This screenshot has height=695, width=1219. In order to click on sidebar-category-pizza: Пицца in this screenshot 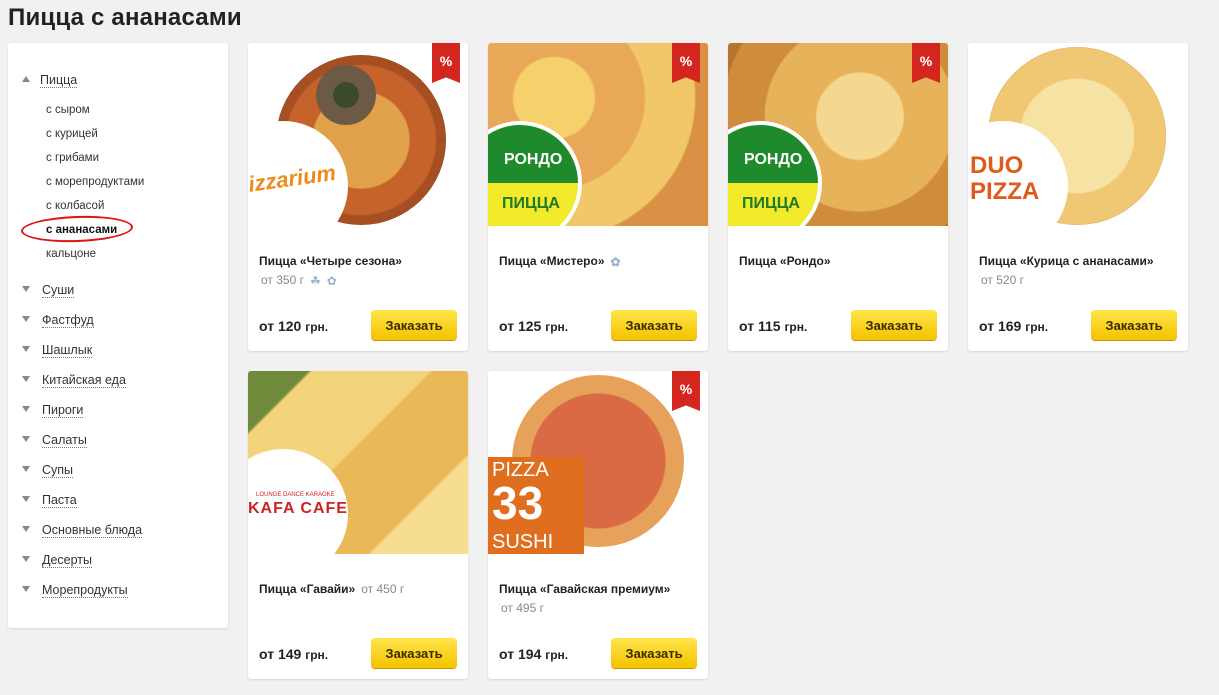, I will do `click(50, 80)`.